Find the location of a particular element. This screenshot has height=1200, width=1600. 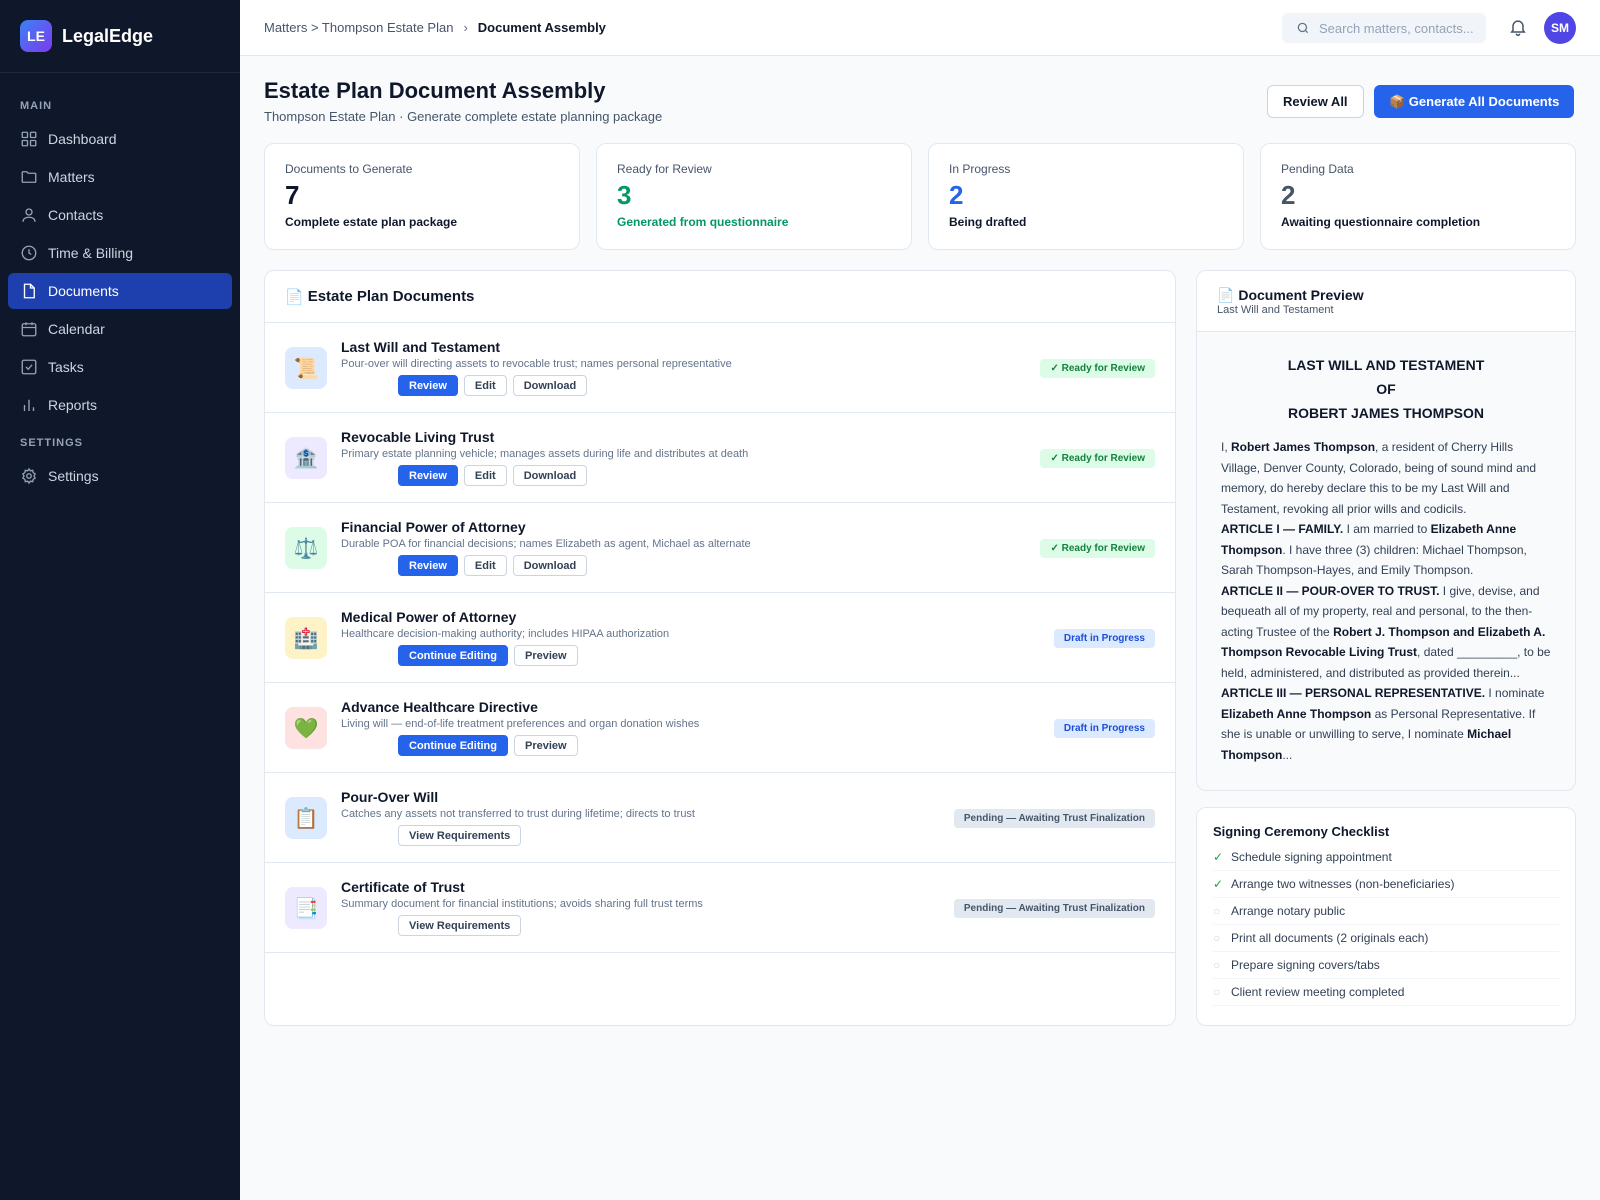

document-title: Pour-Over Will is located at coordinates (389, 797).